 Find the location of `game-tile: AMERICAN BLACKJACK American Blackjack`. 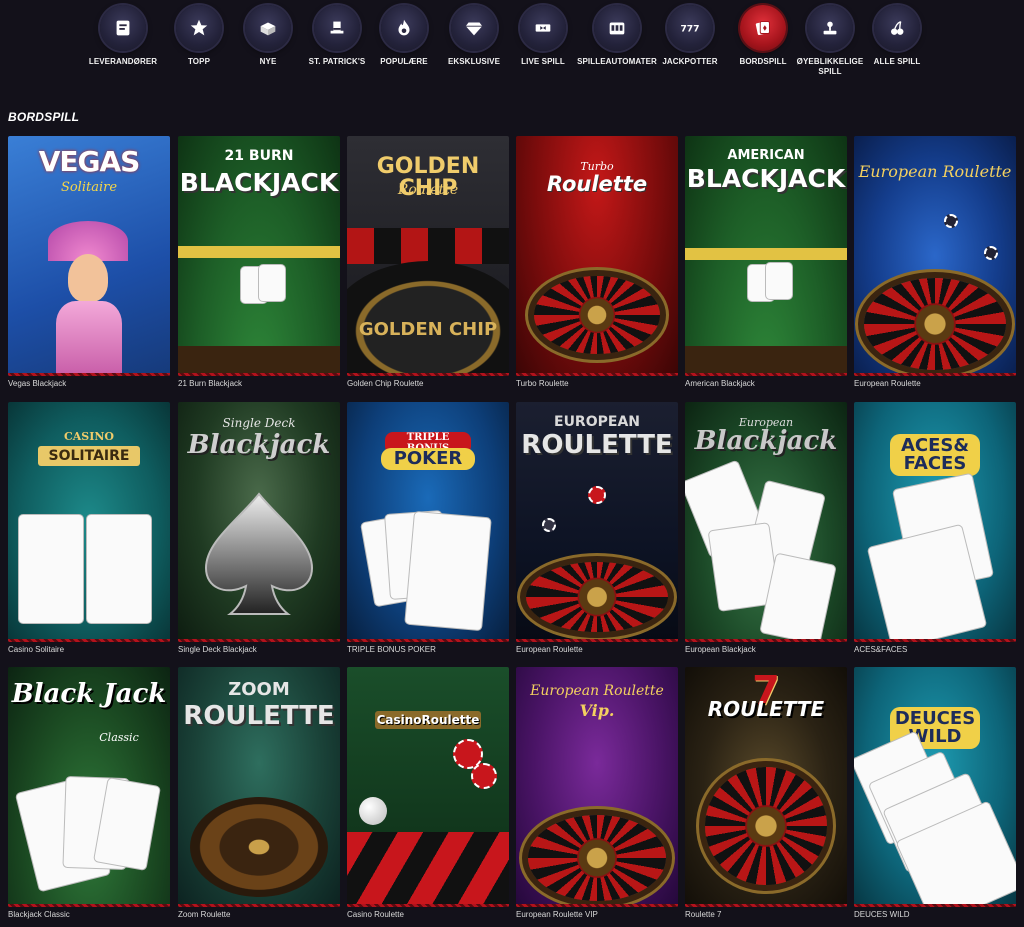

game-tile: AMERICAN BLACKJACK American Blackjack is located at coordinates (766, 262).